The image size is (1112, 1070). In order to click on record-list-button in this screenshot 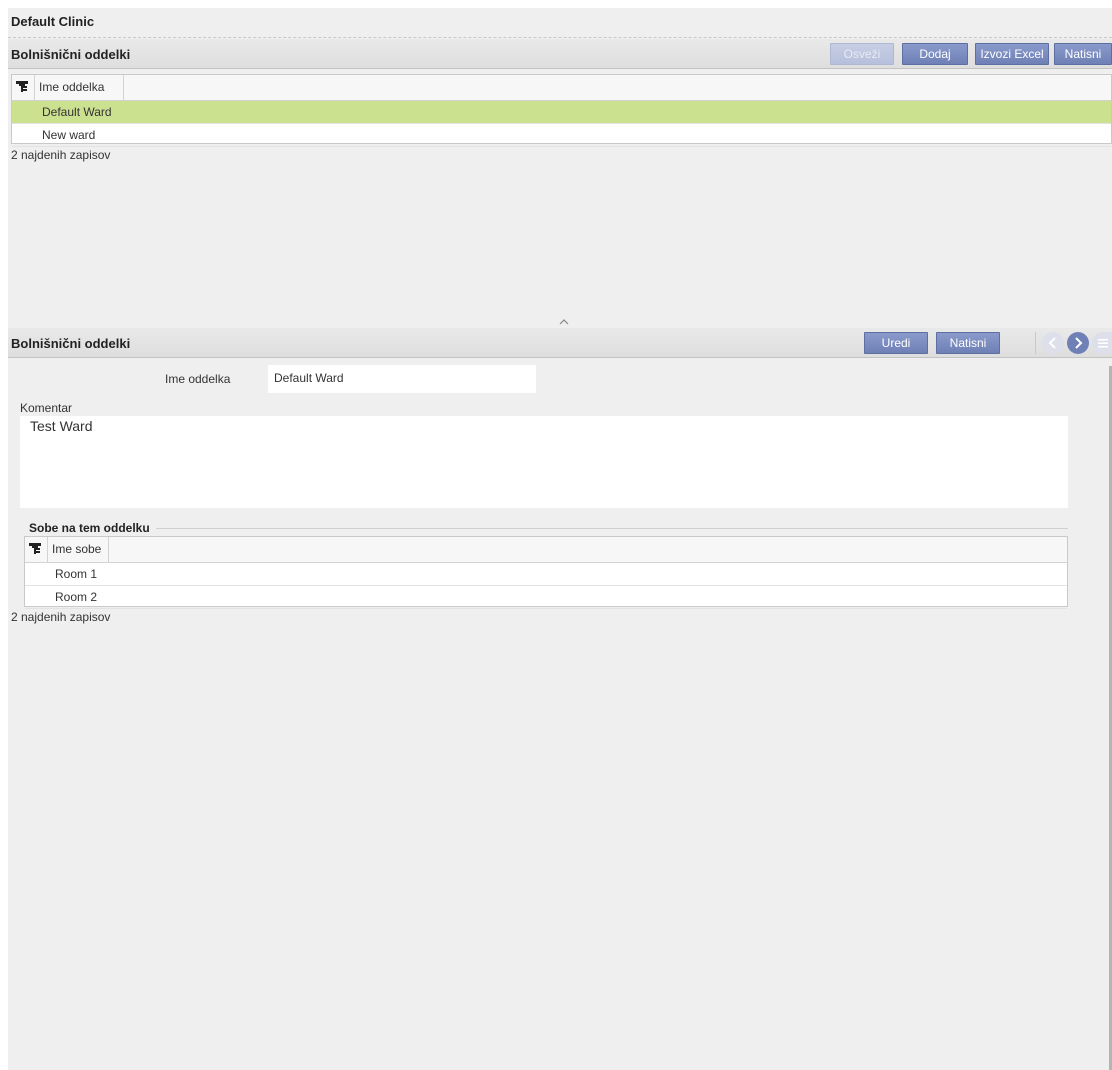, I will do `click(1102, 343)`.